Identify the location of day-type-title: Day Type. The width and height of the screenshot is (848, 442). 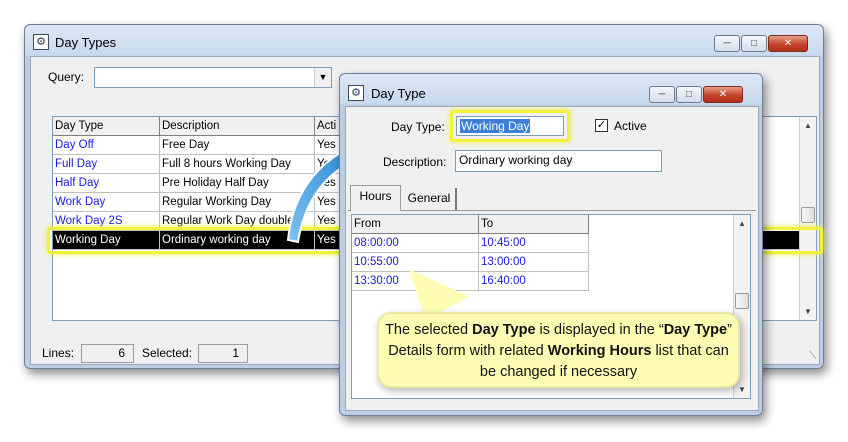
(398, 93).